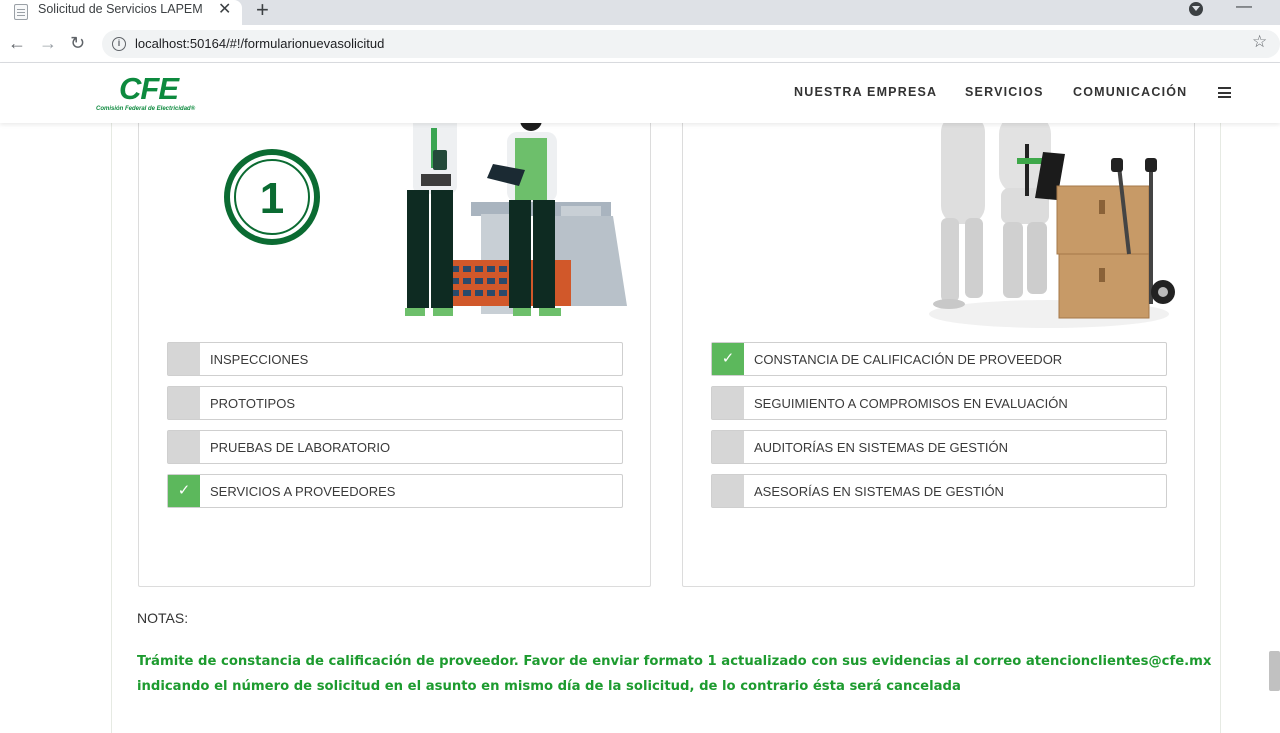  I want to click on page-favicon-icon, so click(21, 12).